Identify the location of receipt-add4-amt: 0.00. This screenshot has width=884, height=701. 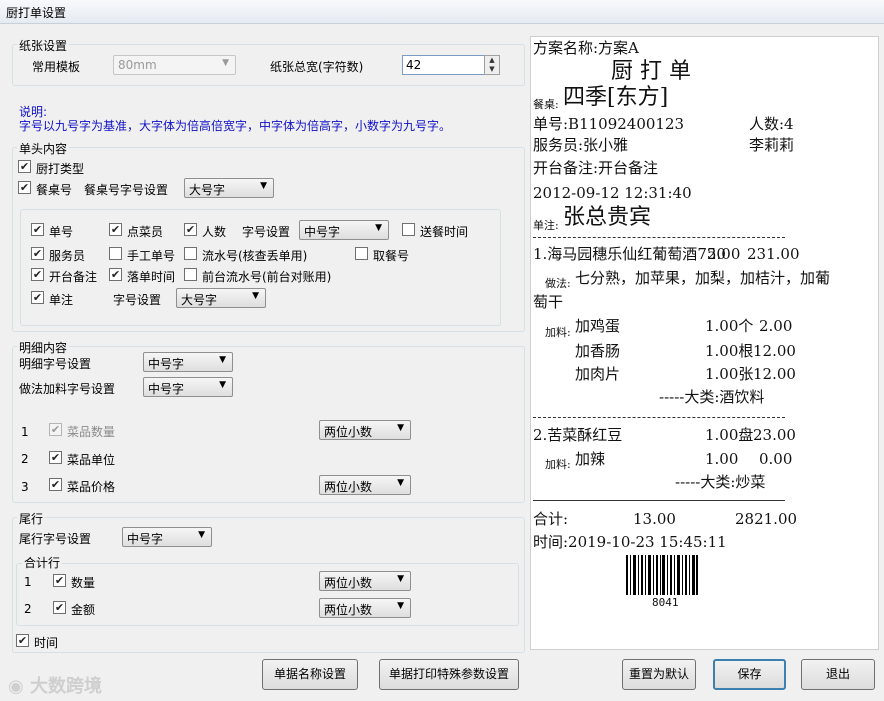
(776, 459).